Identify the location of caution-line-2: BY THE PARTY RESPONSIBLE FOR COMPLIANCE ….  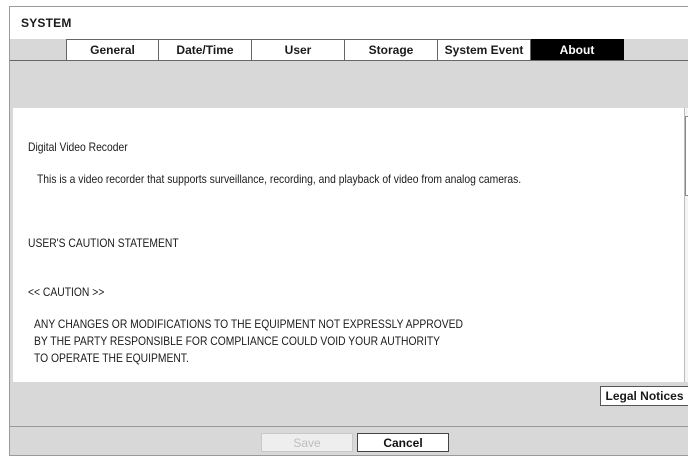
(237, 341).